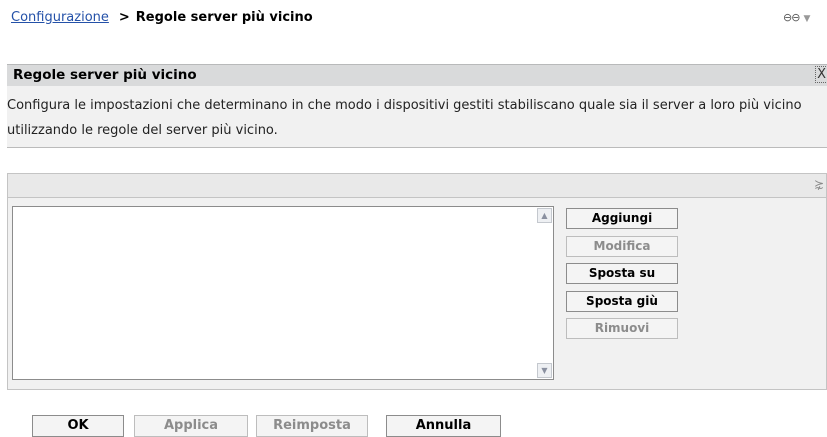 Image resolution: width=827 pixels, height=437 pixels. Describe the element at coordinates (821, 74) in the screenshot. I see `close-icon: X` at that location.